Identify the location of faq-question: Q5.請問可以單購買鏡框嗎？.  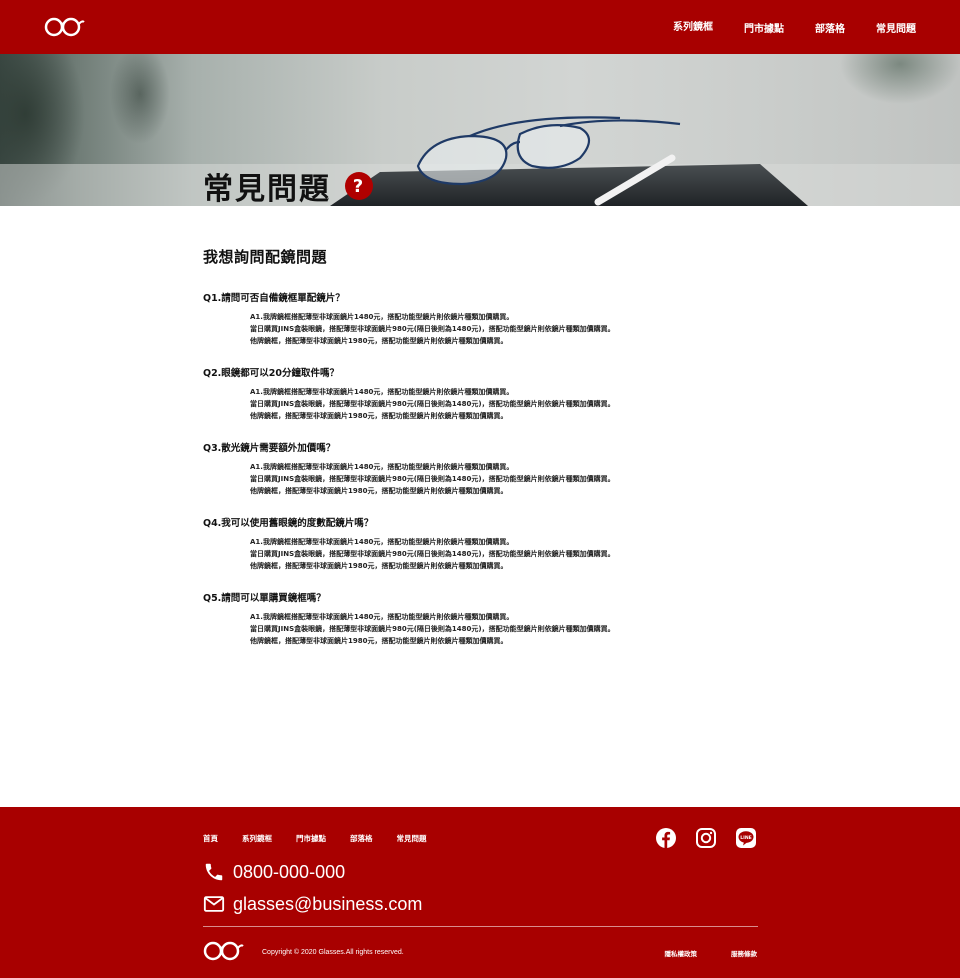
(264, 598).